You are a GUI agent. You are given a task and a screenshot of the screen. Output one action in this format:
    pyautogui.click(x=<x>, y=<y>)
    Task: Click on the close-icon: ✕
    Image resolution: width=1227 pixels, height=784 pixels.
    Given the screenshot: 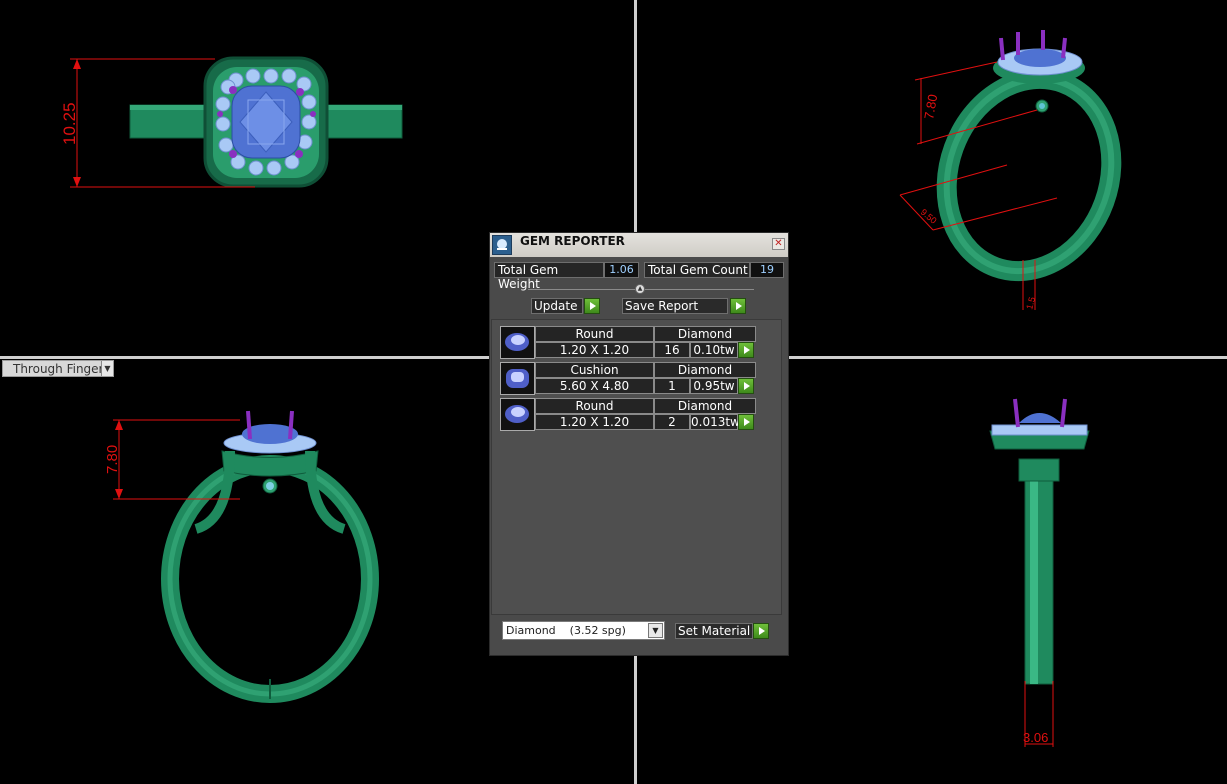 What is the action you would take?
    pyautogui.click(x=778, y=244)
    